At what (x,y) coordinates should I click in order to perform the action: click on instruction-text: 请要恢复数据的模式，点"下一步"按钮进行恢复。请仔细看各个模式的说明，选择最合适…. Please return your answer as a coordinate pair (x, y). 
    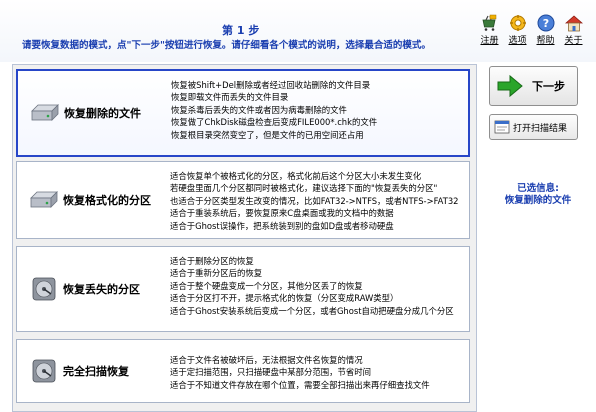
    Looking at the image, I should click on (226, 45).